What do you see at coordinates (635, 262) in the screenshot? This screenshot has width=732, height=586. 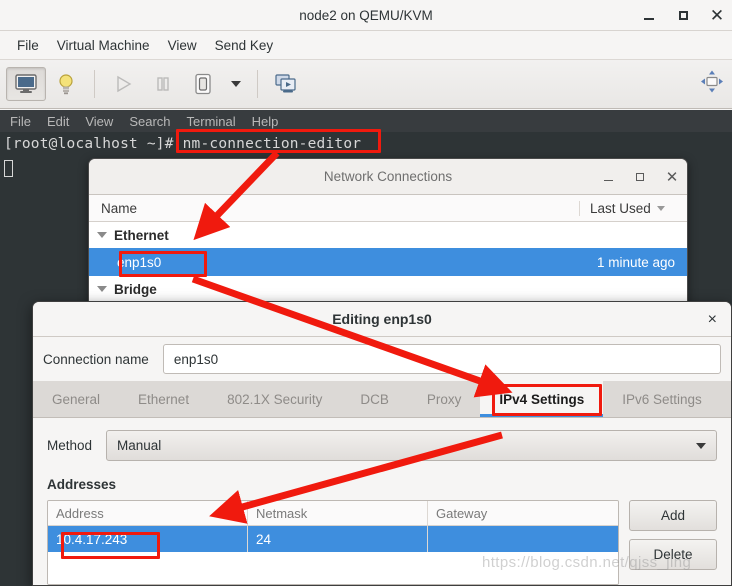 I see `connection-last-used-enp1s0: 1 minute ago` at bounding box center [635, 262].